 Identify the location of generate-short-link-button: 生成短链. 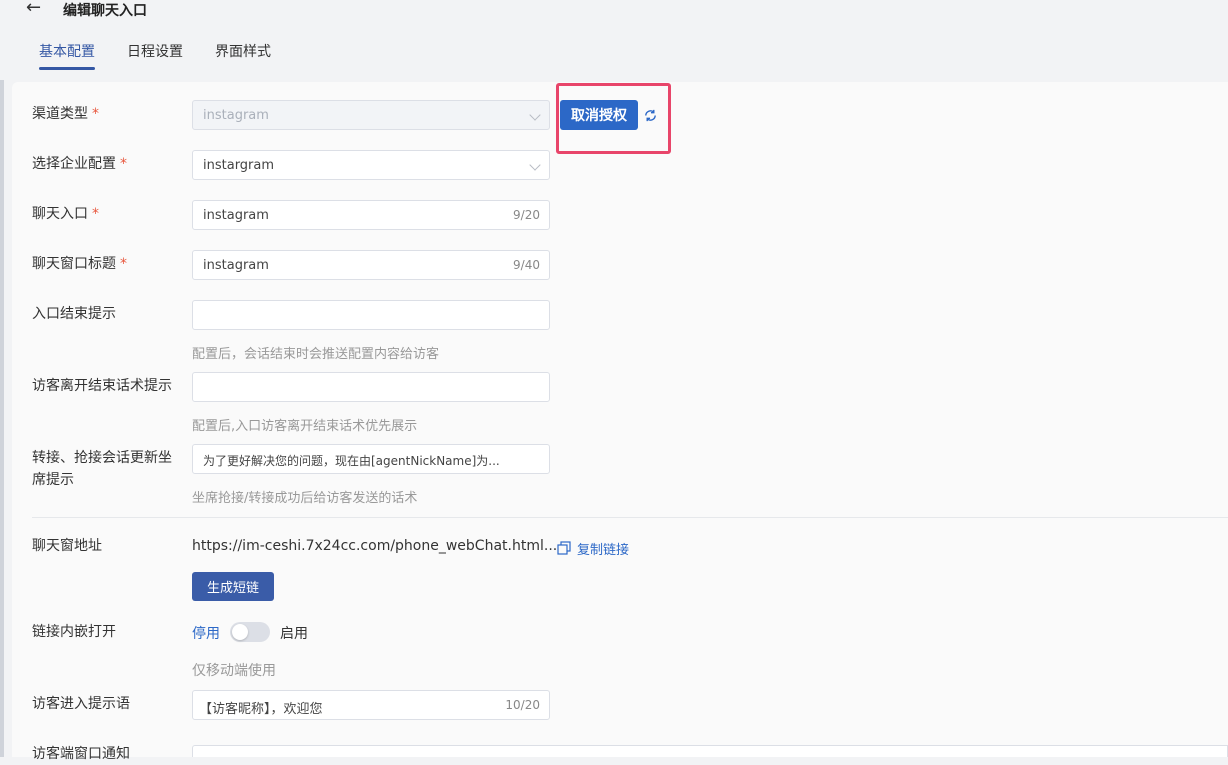
(233, 586).